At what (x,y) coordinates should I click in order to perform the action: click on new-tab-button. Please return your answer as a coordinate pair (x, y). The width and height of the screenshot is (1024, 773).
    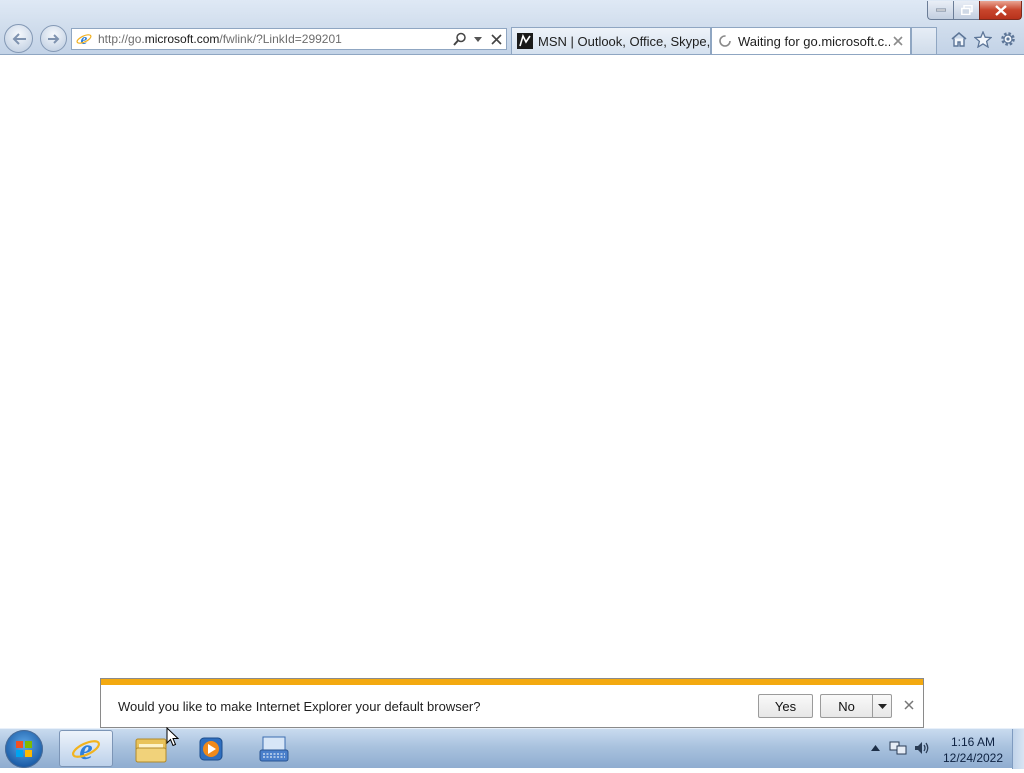
    Looking at the image, I should click on (924, 40).